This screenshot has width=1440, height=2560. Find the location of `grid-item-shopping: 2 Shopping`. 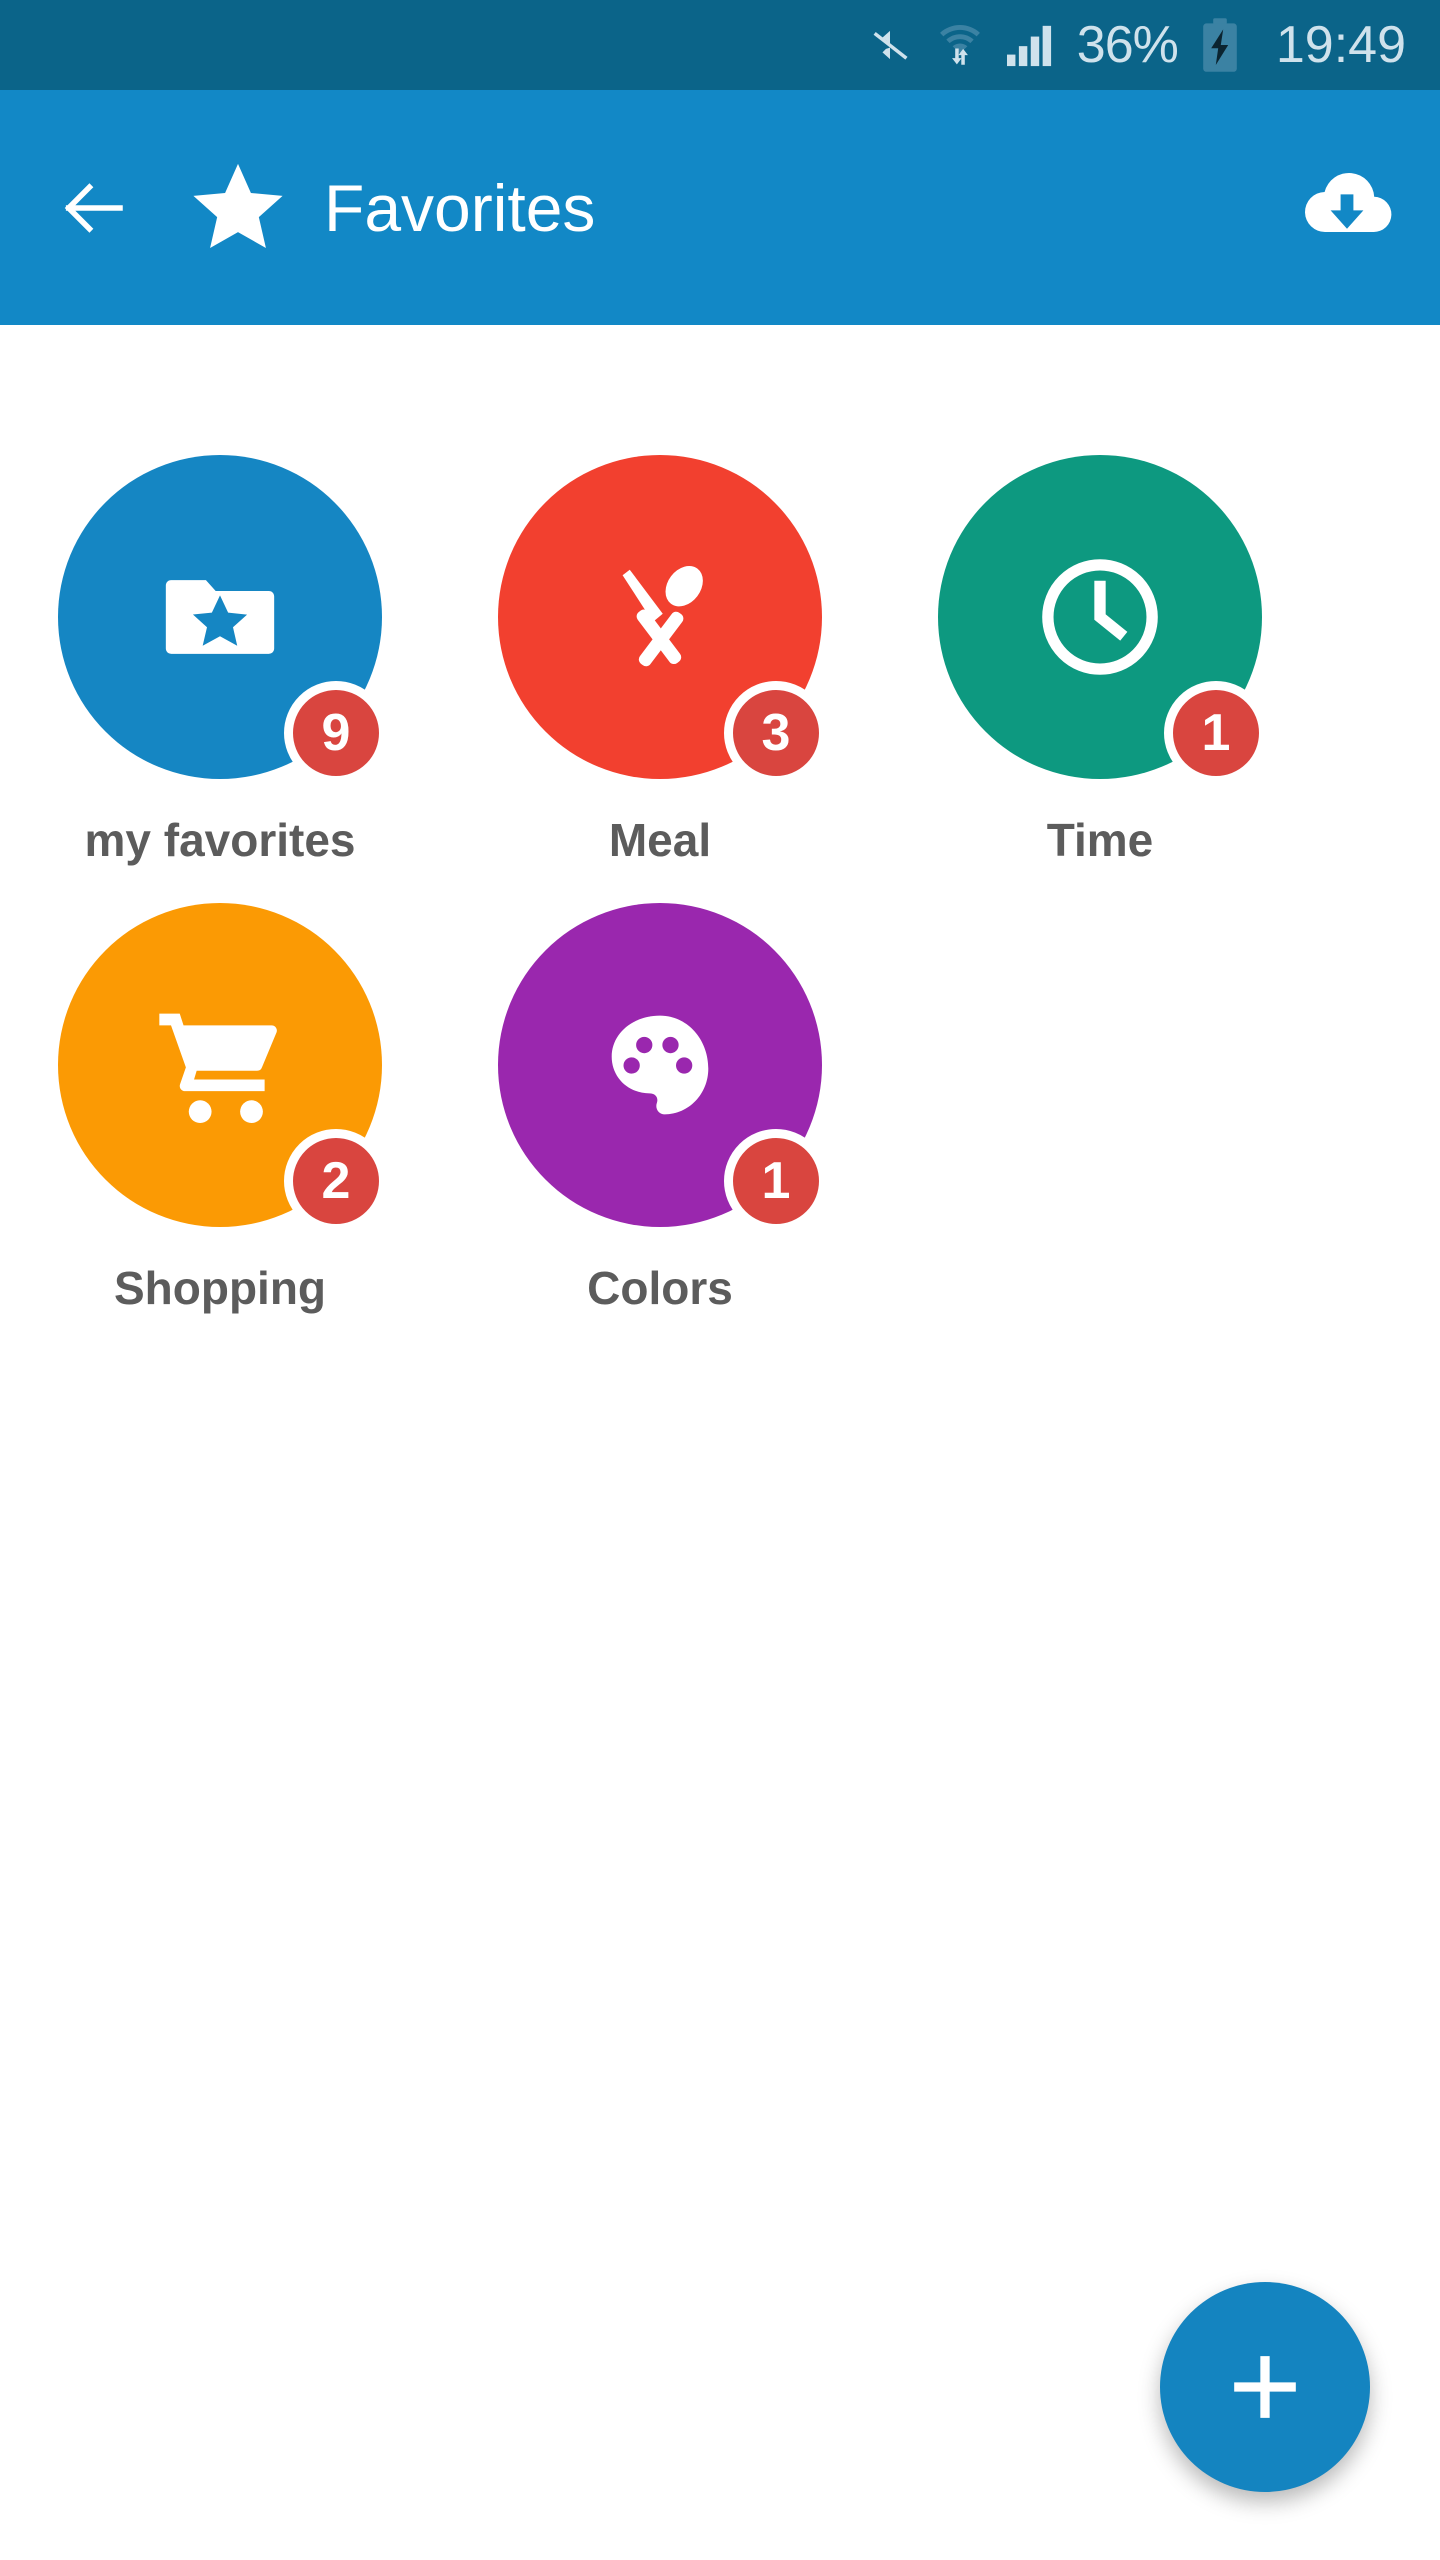

grid-item-shopping: 2 Shopping is located at coordinates (220, 1087).